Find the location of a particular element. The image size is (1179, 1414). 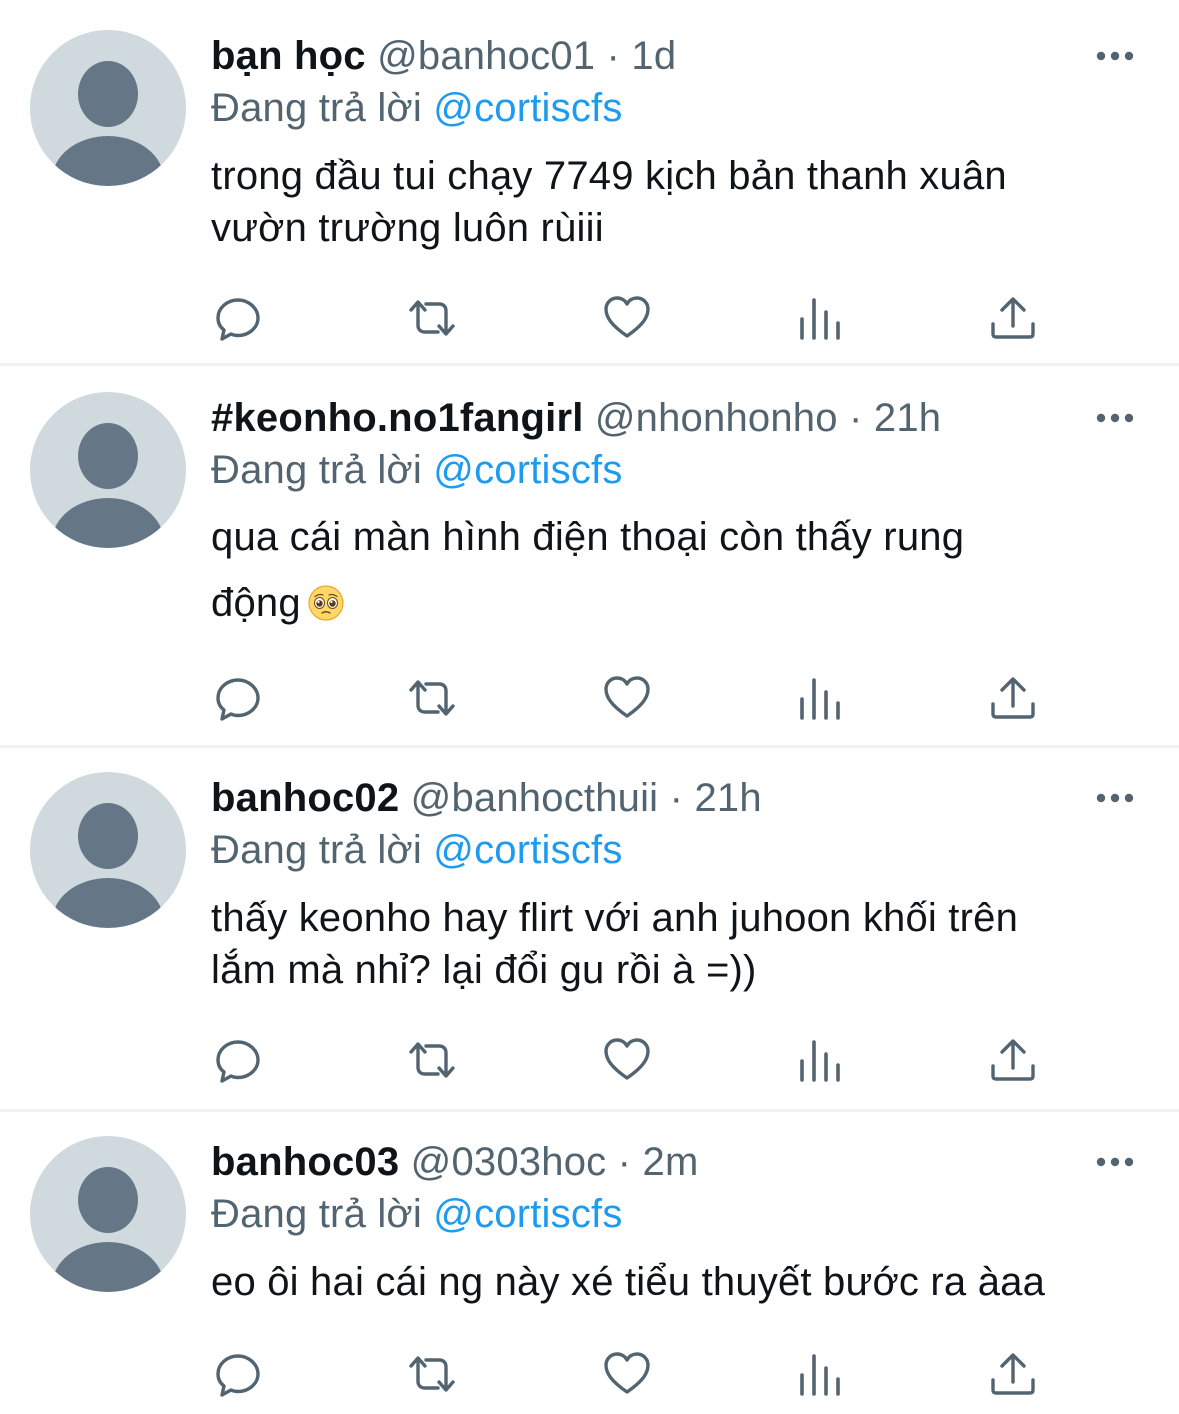

tweet-header: banhoc02 @banhocthuii · 21h is located at coordinates (675, 798).